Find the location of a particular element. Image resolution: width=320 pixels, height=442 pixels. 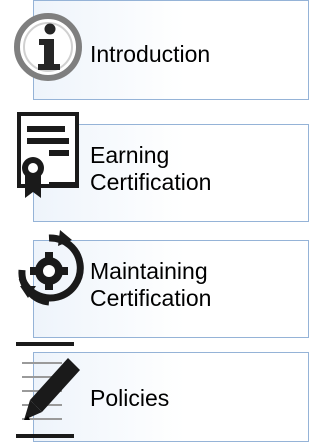

gear-cycle-icon is located at coordinates (49, 270).